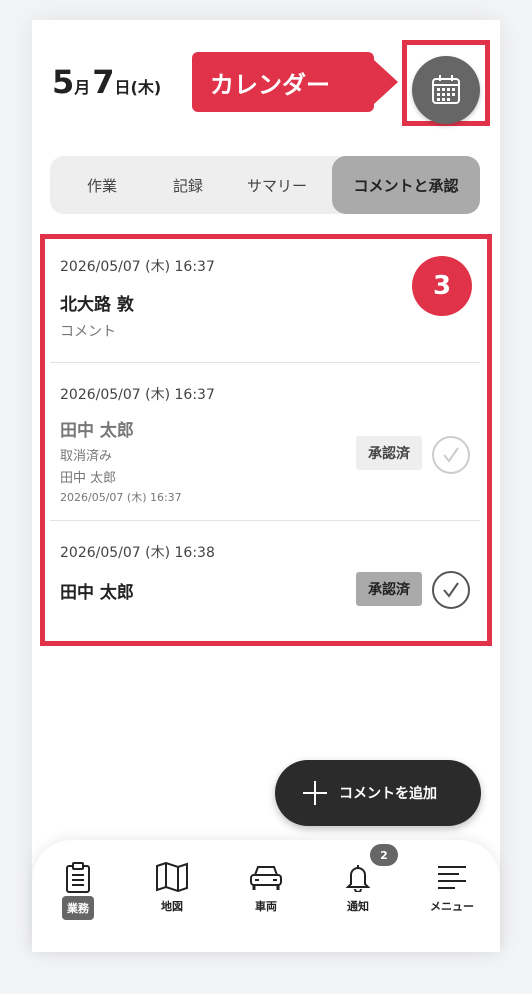 The width and height of the screenshot is (532, 994). I want to click on notification-count-badge: 2, so click(384, 855).